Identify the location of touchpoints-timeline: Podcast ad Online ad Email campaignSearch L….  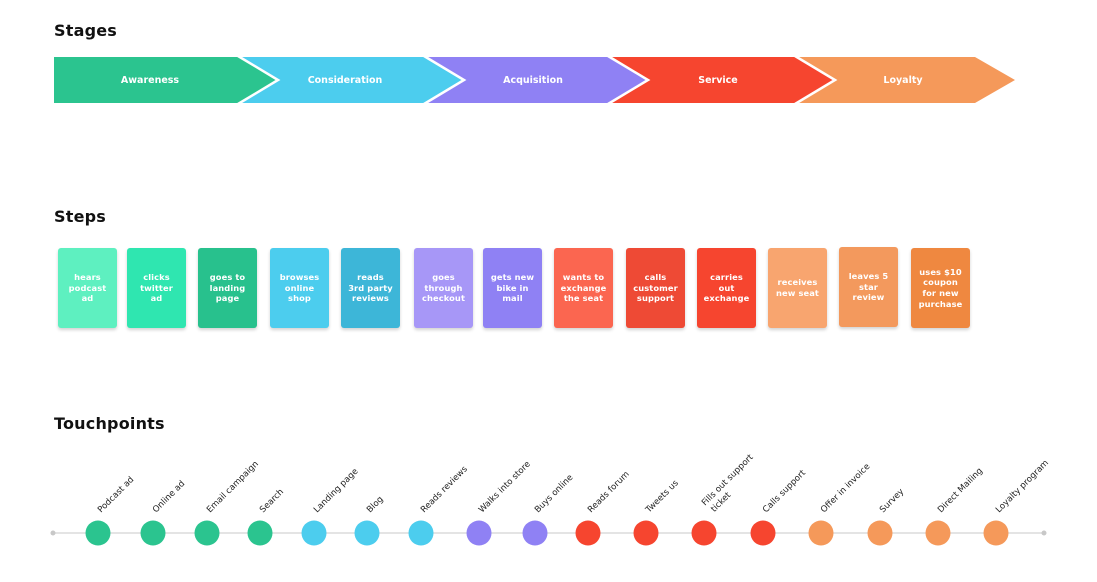
(550, 499).